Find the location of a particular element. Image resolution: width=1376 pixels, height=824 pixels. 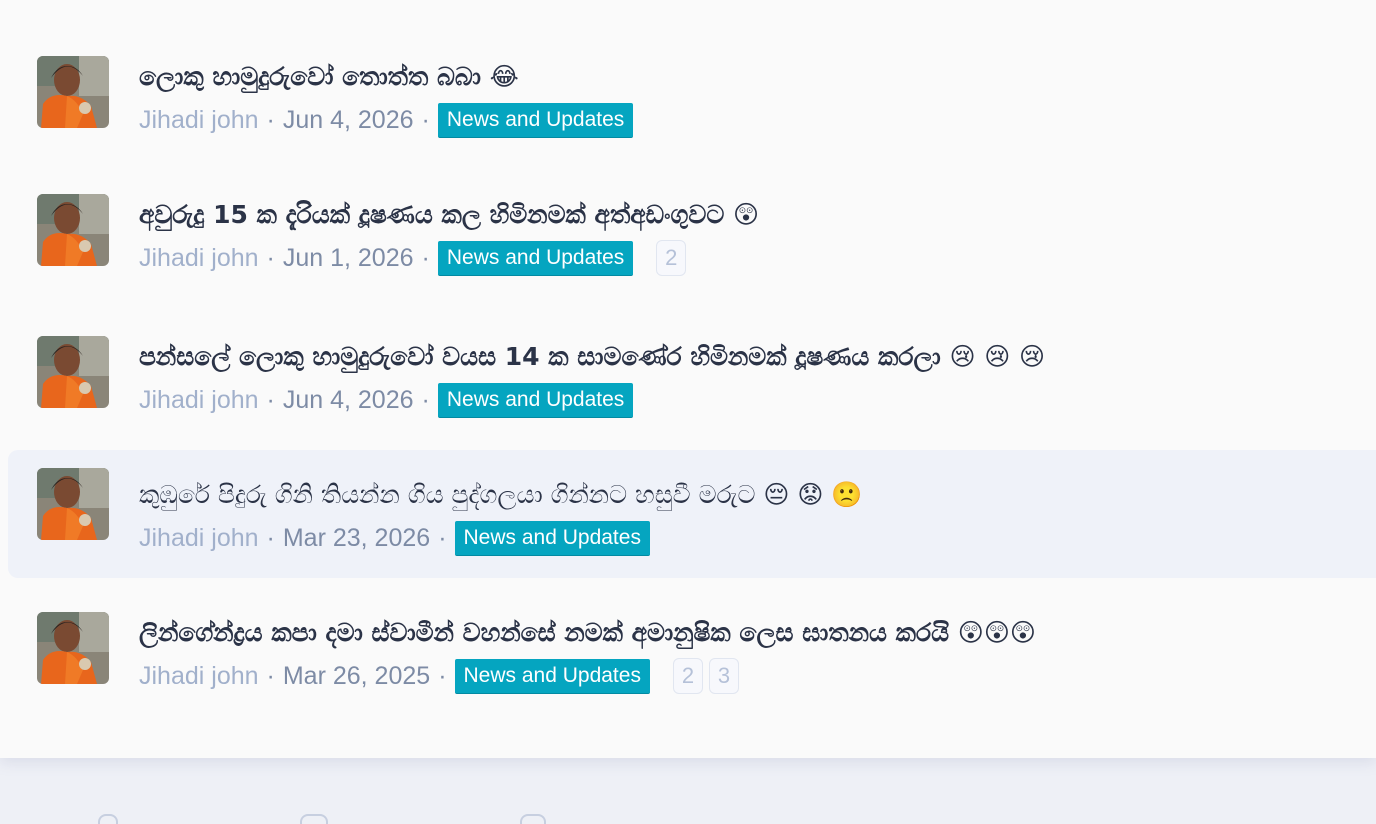

page-link: 3 is located at coordinates (723, 676).